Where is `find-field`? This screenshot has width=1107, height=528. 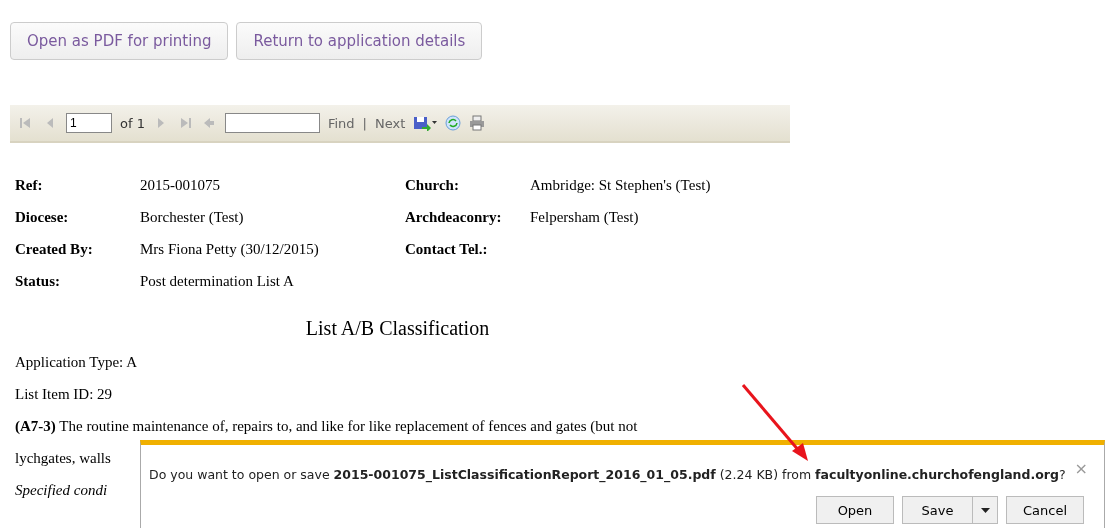
find-field is located at coordinates (272, 123).